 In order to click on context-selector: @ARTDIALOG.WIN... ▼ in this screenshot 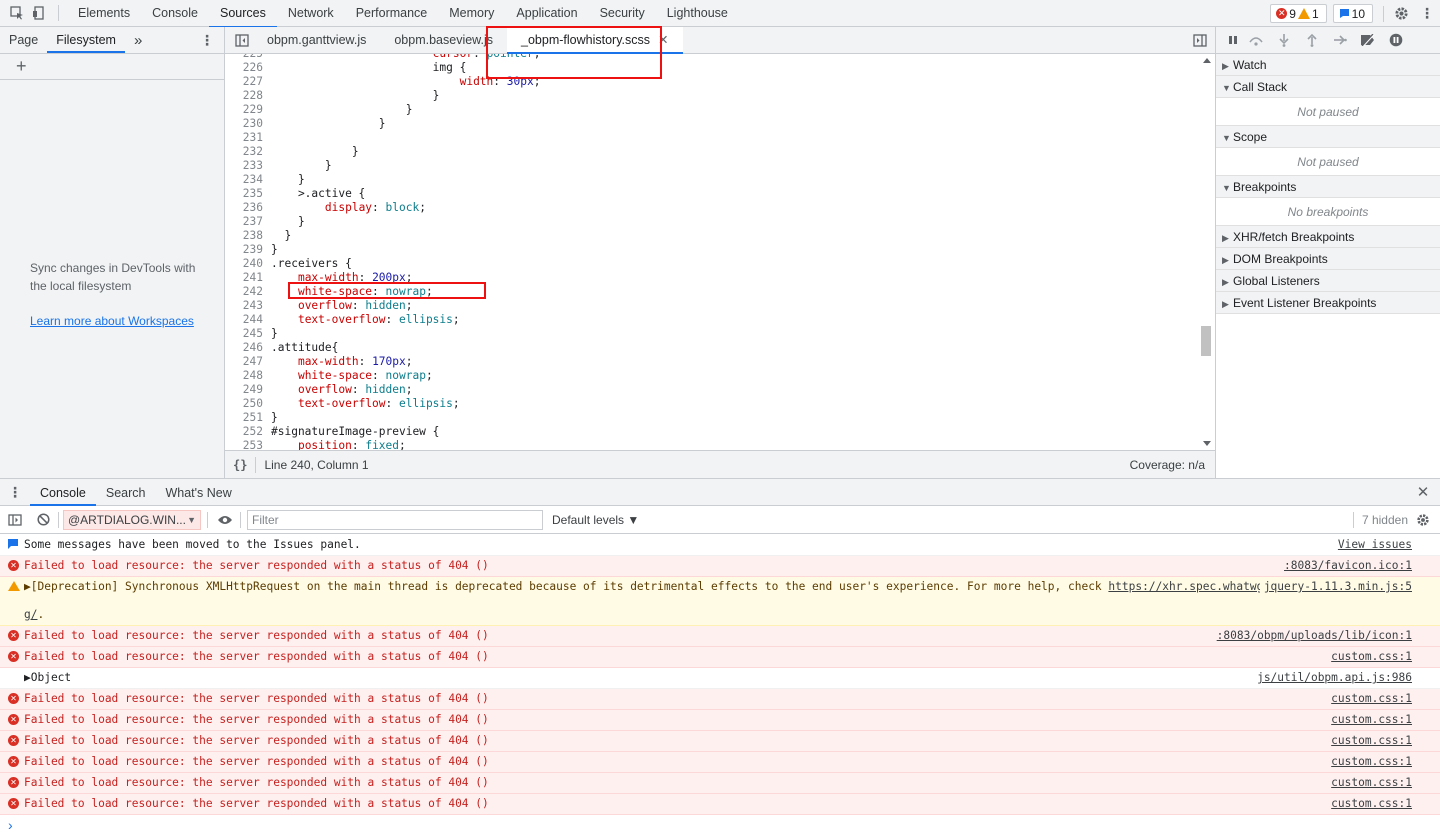, I will do `click(132, 519)`.